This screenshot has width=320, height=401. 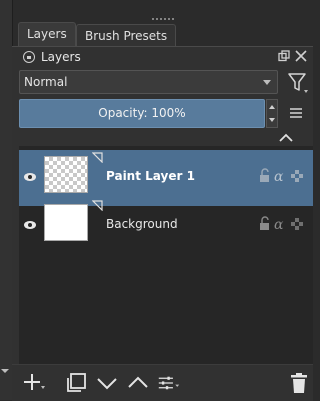 What do you see at coordinates (272, 120) in the screenshot?
I see `spin-down-icon` at bounding box center [272, 120].